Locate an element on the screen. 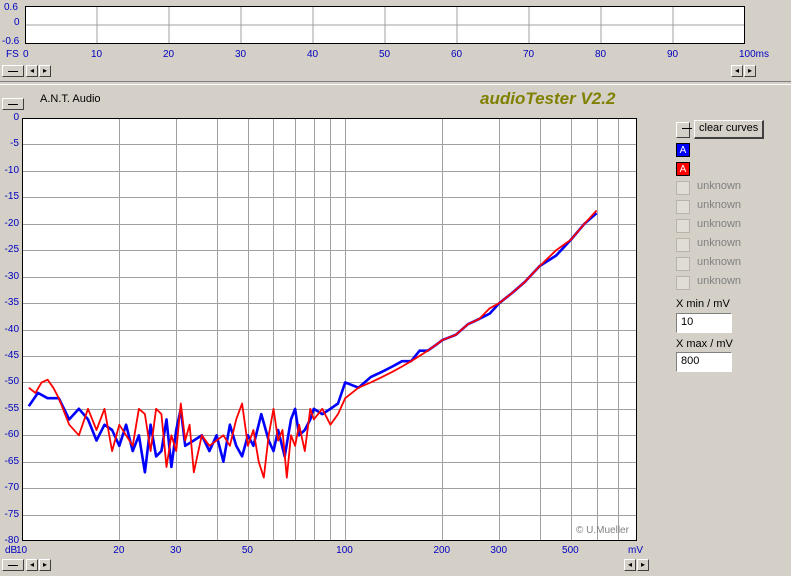 The width and height of the screenshot is (791, 576). app-title: audioTester V2.2 is located at coordinates (548, 98).